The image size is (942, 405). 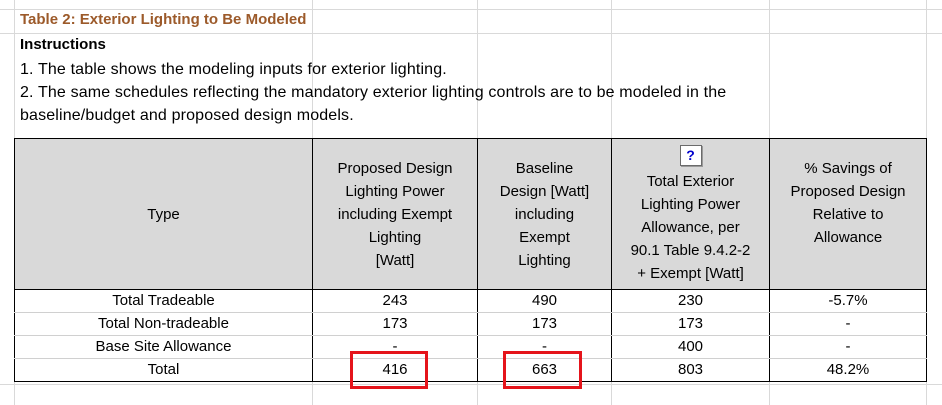 What do you see at coordinates (63, 44) in the screenshot?
I see `instructions-heading: Instructions` at bounding box center [63, 44].